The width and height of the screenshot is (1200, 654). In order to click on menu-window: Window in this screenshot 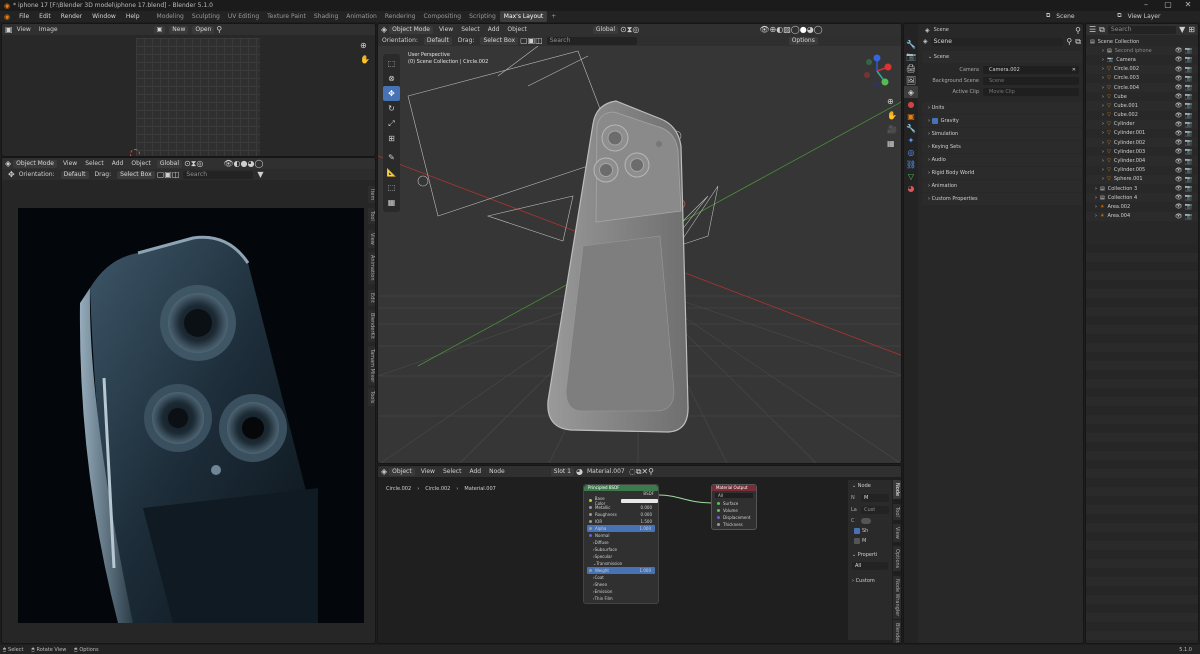, I will do `click(104, 16)`.